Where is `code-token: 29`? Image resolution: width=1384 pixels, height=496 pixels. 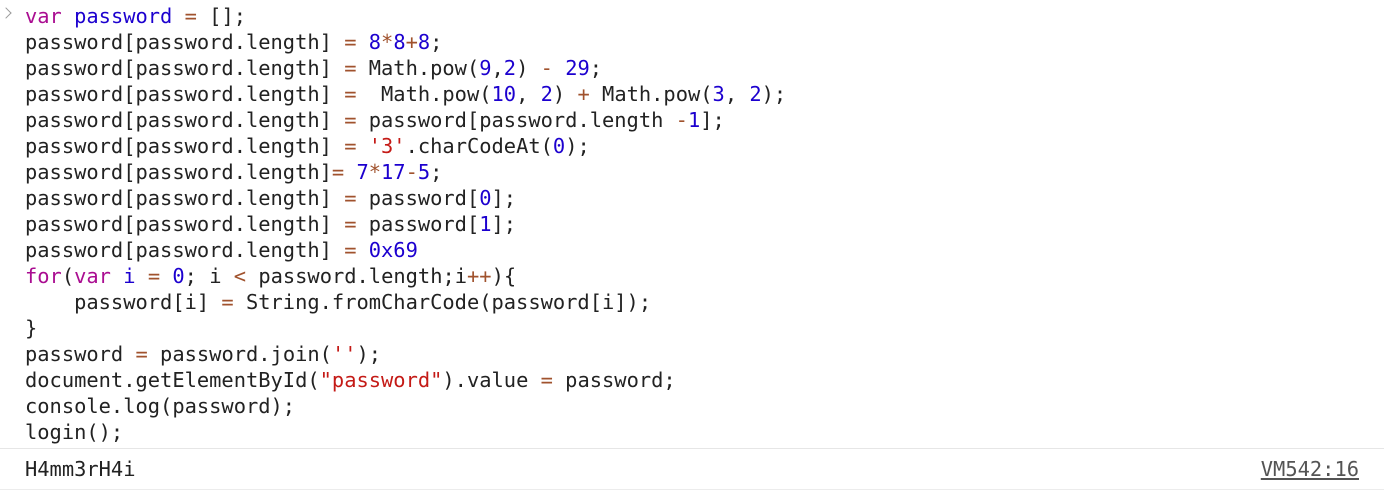
code-token: 29 is located at coordinates (577, 68).